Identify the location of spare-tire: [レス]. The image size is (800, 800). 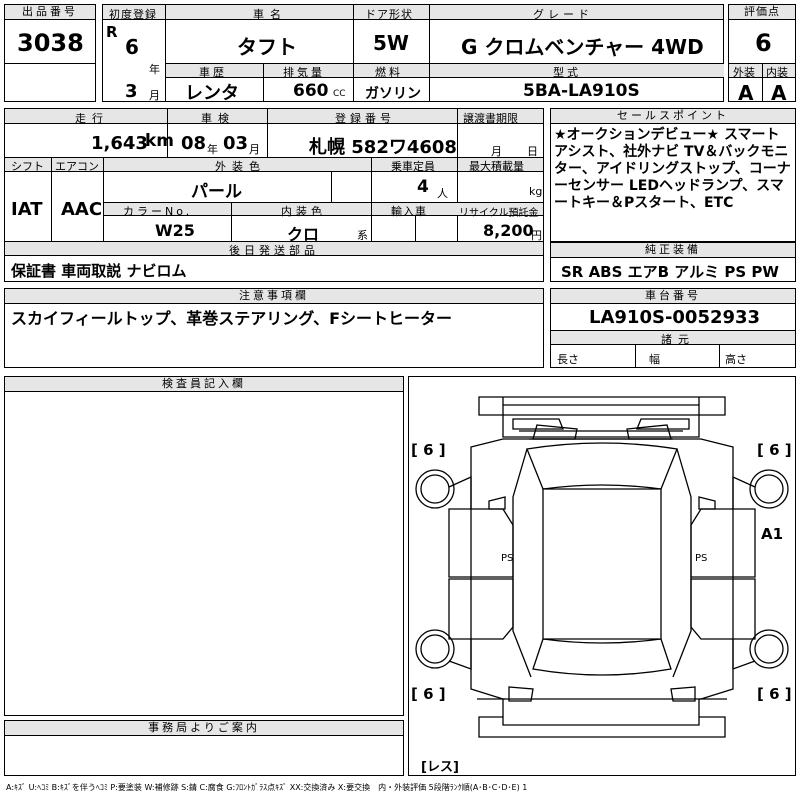
(440, 767).